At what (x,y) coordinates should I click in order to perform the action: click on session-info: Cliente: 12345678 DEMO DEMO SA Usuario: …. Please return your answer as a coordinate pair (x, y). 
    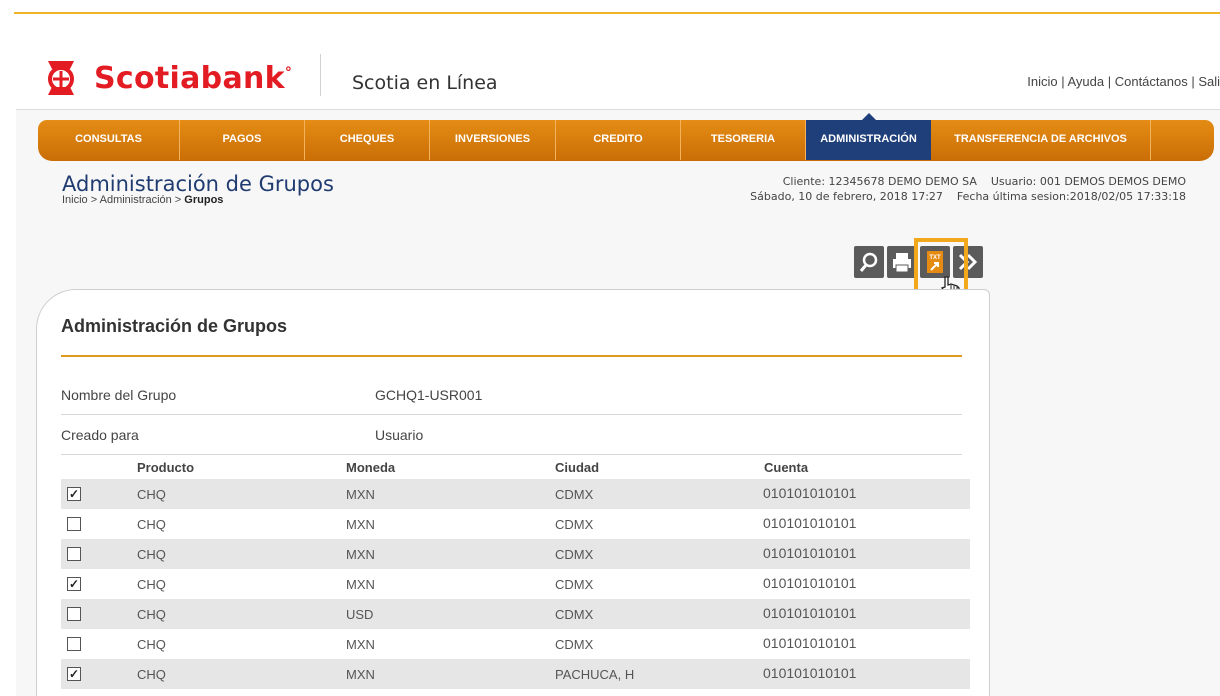
    Looking at the image, I should click on (968, 189).